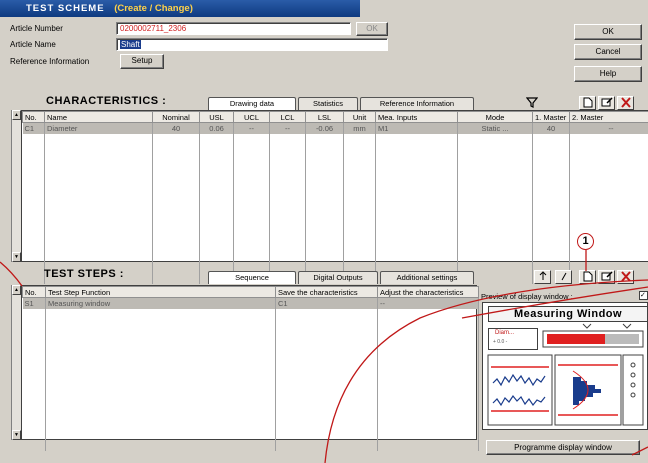  I want to click on article-name-field: Shaft, so click(252, 44).